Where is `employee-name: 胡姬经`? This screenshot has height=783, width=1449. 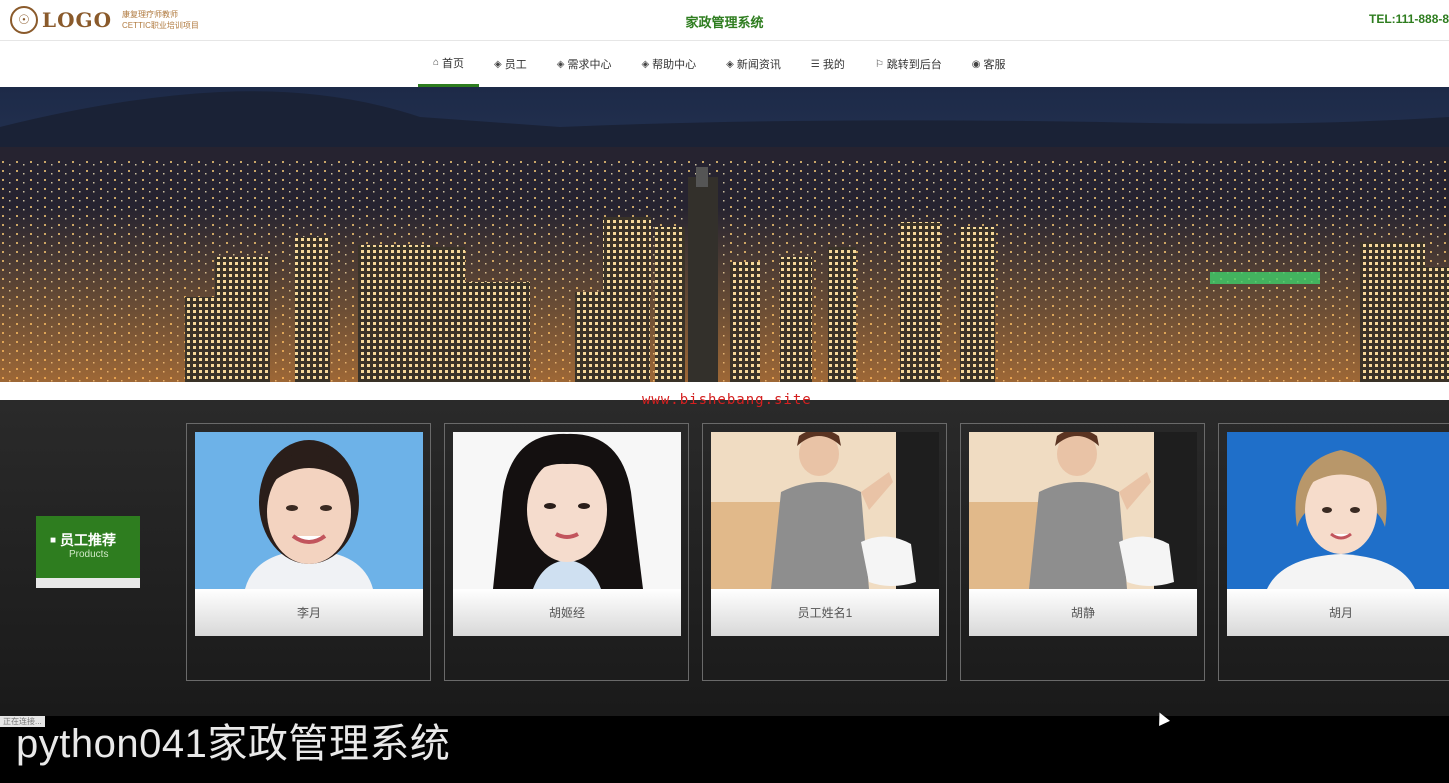
employee-name: 胡姬经 is located at coordinates (567, 612).